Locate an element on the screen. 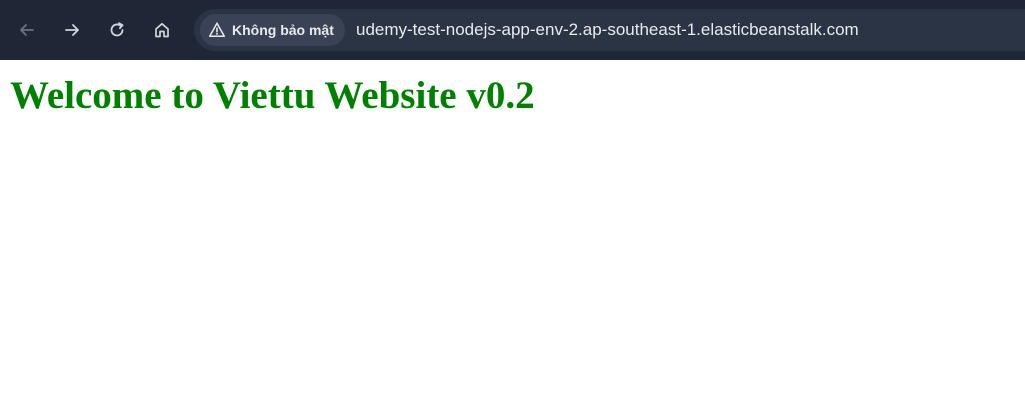  reload-button is located at coordinates (117, 30).